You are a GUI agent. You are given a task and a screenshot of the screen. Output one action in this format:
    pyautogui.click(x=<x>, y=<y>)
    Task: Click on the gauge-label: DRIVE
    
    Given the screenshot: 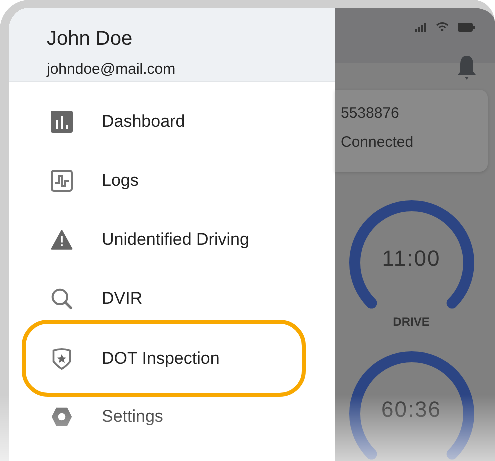 What is the action you would take?
    pyautogui.click(x=411, y=322)
    